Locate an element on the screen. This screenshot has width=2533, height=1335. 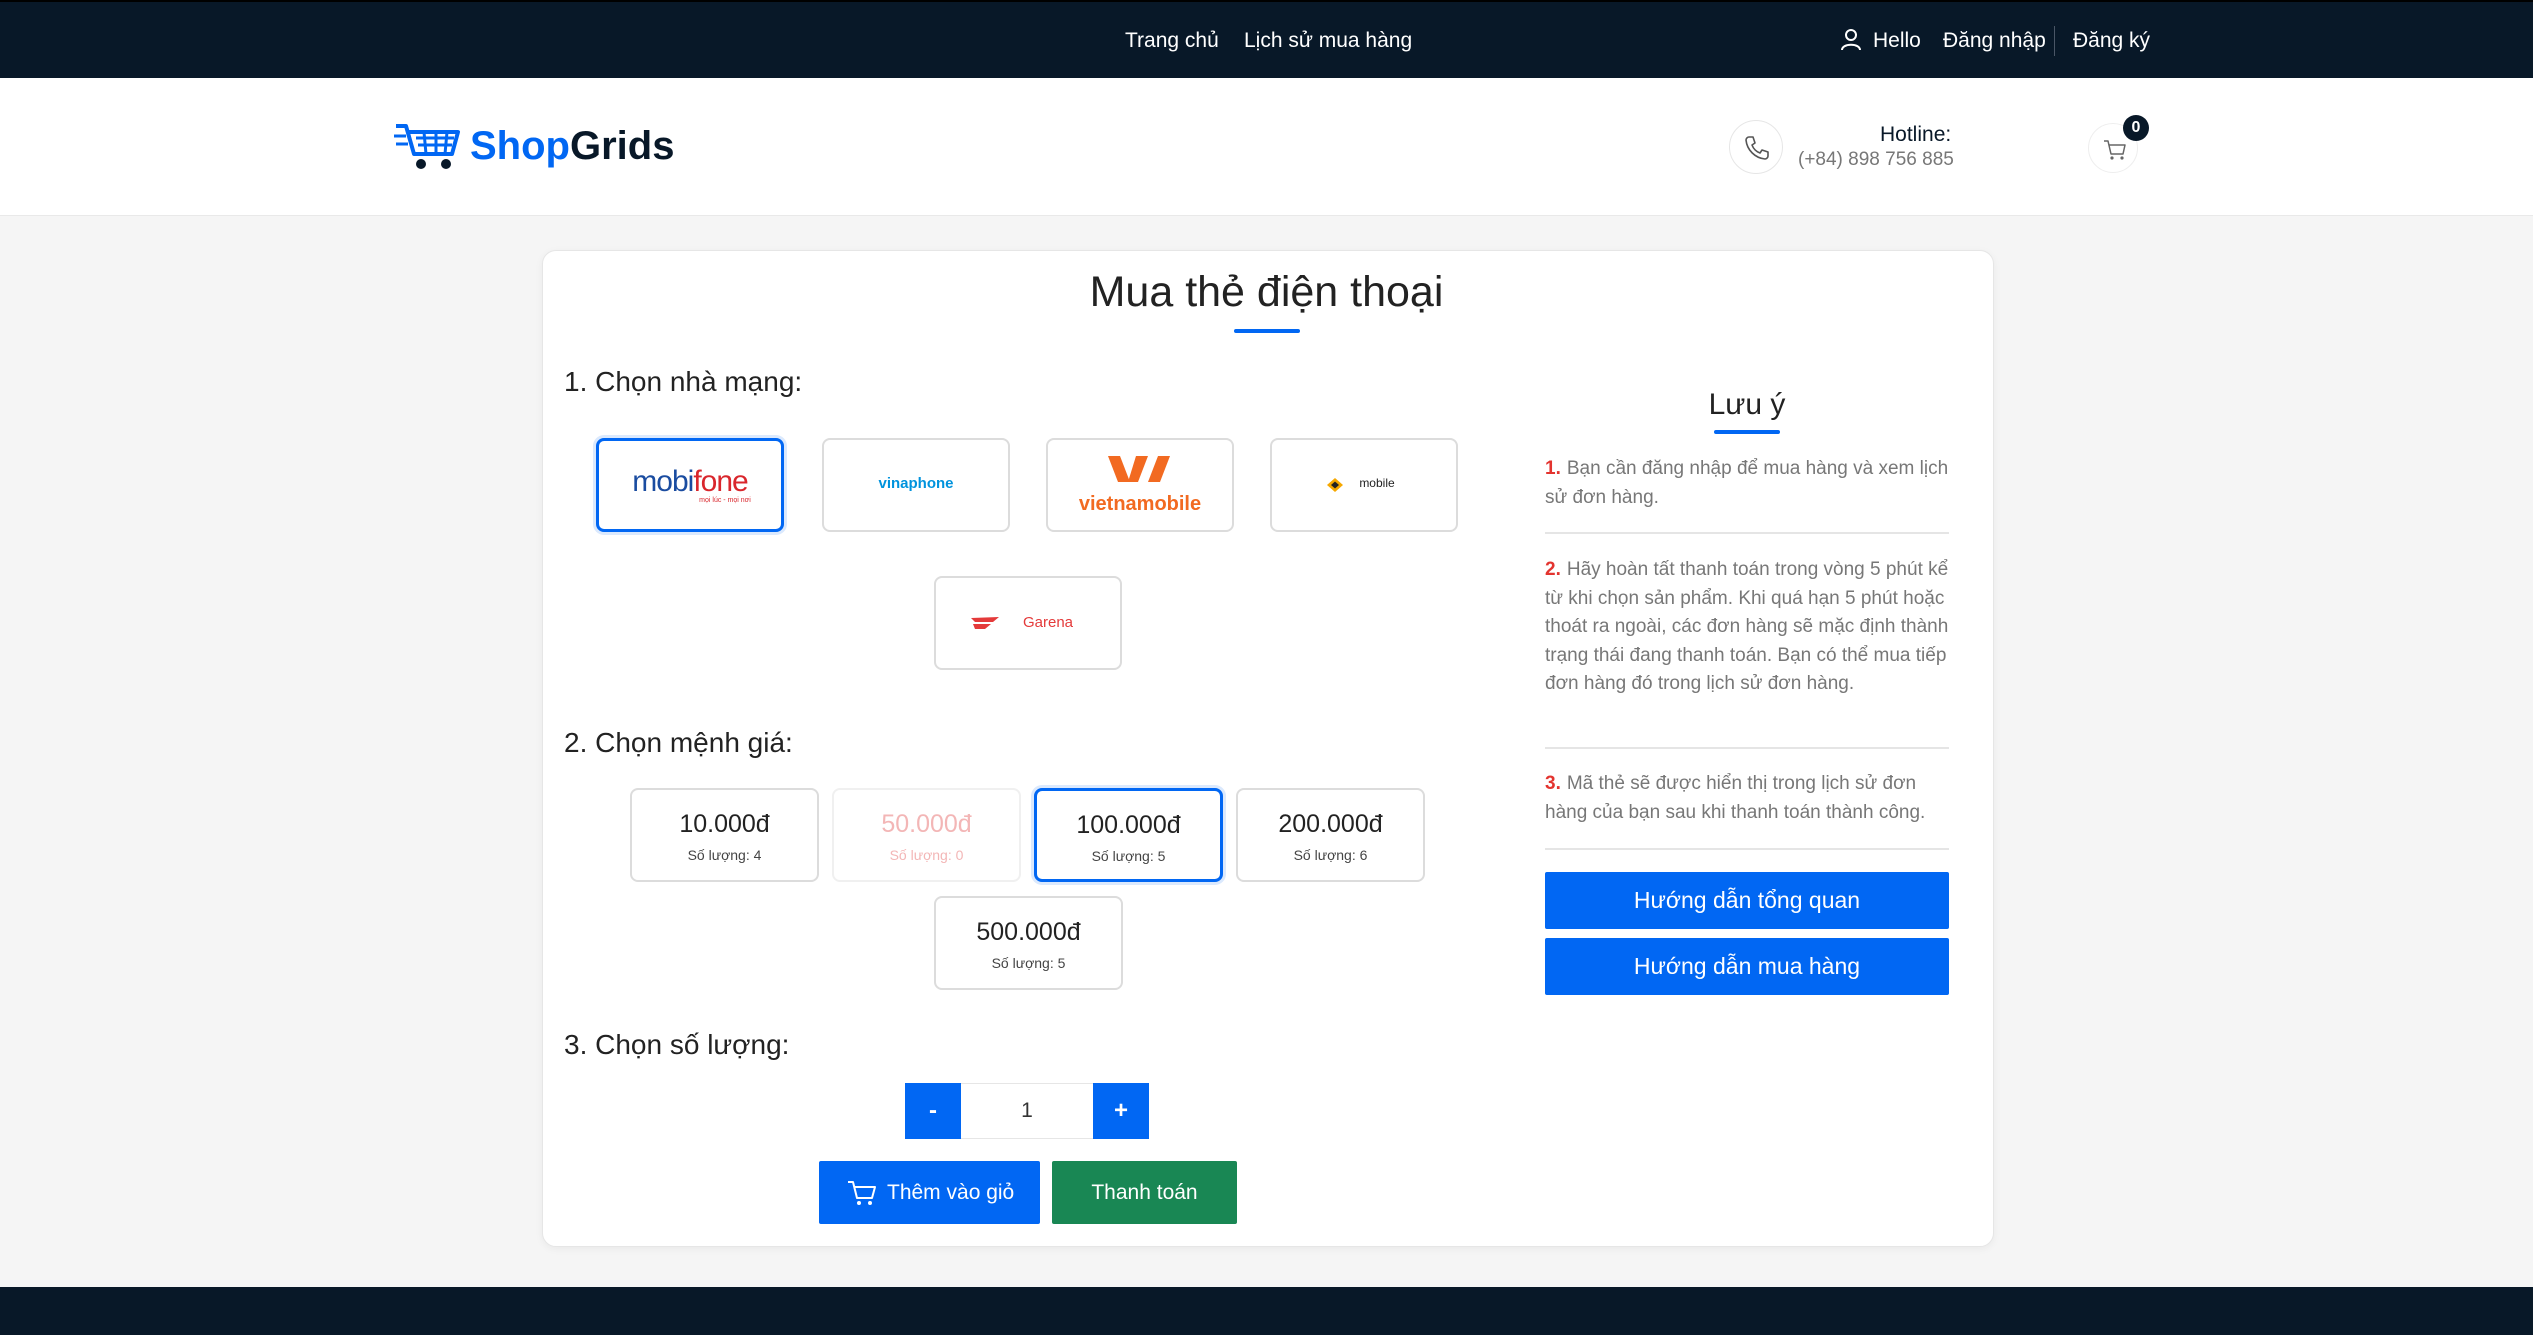
network-gmobile: mobile is located at coordinates (1364, 485).